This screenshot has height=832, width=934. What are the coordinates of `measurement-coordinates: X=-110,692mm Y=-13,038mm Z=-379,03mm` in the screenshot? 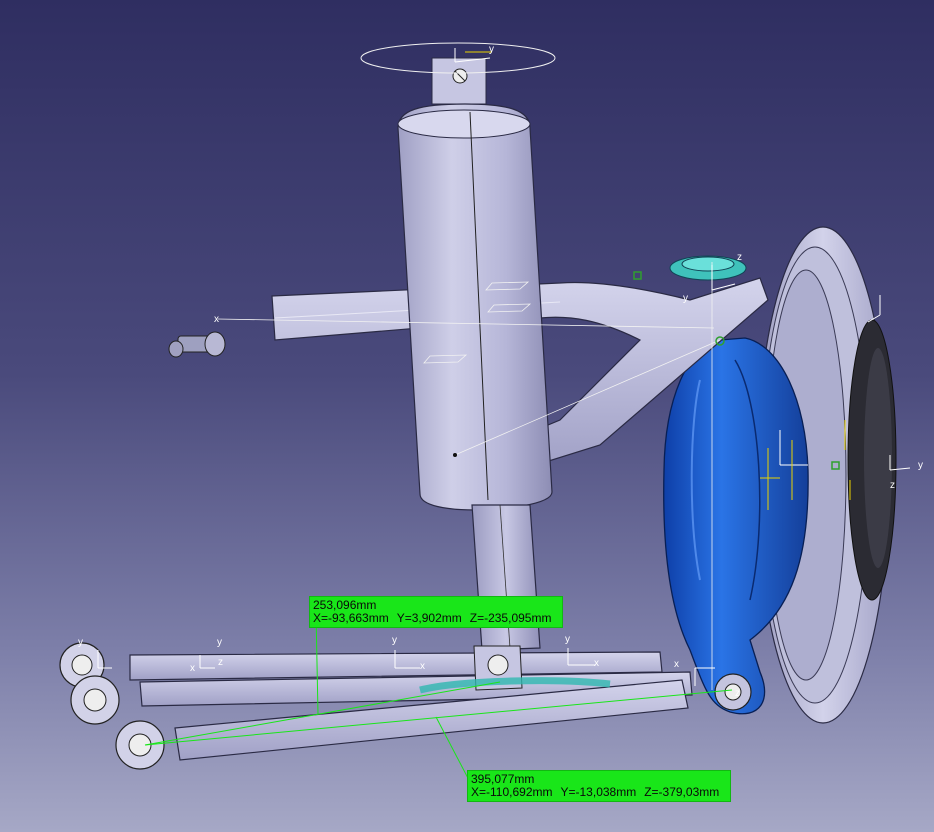 It's located at (599, 792).